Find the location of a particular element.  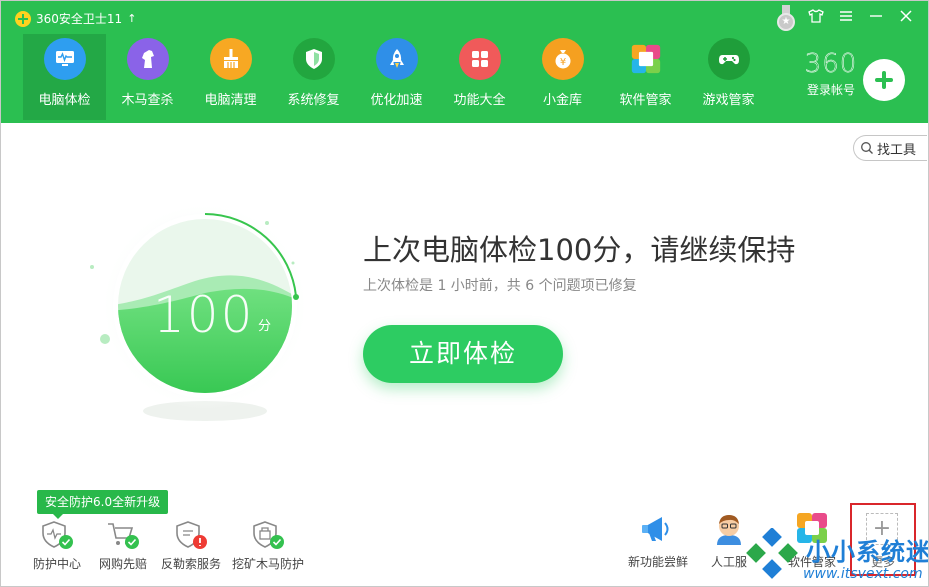

360-logo-icon is located at coordinates (23, 18).